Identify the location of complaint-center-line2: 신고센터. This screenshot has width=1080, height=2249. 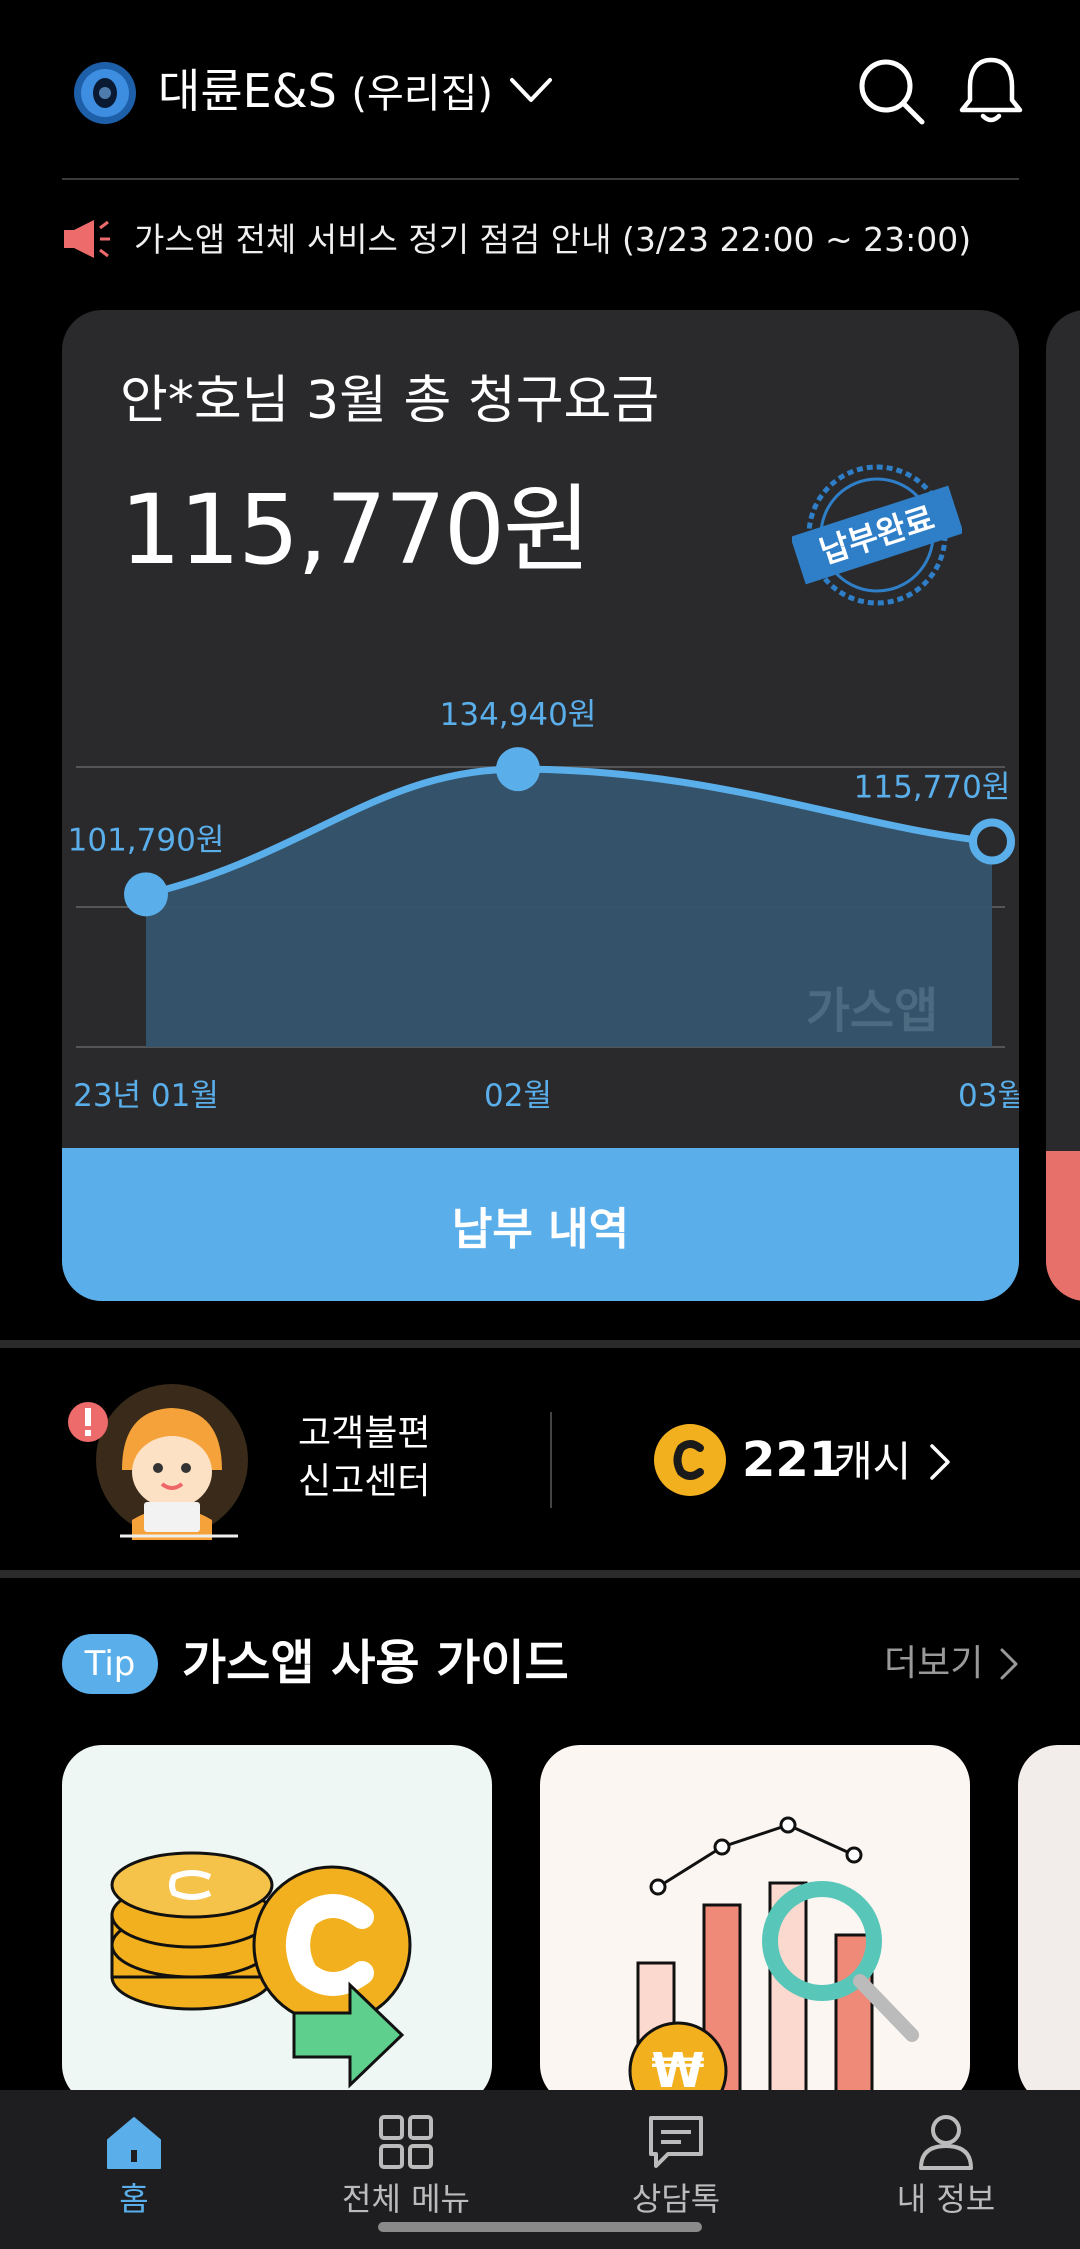
(364, 1481).